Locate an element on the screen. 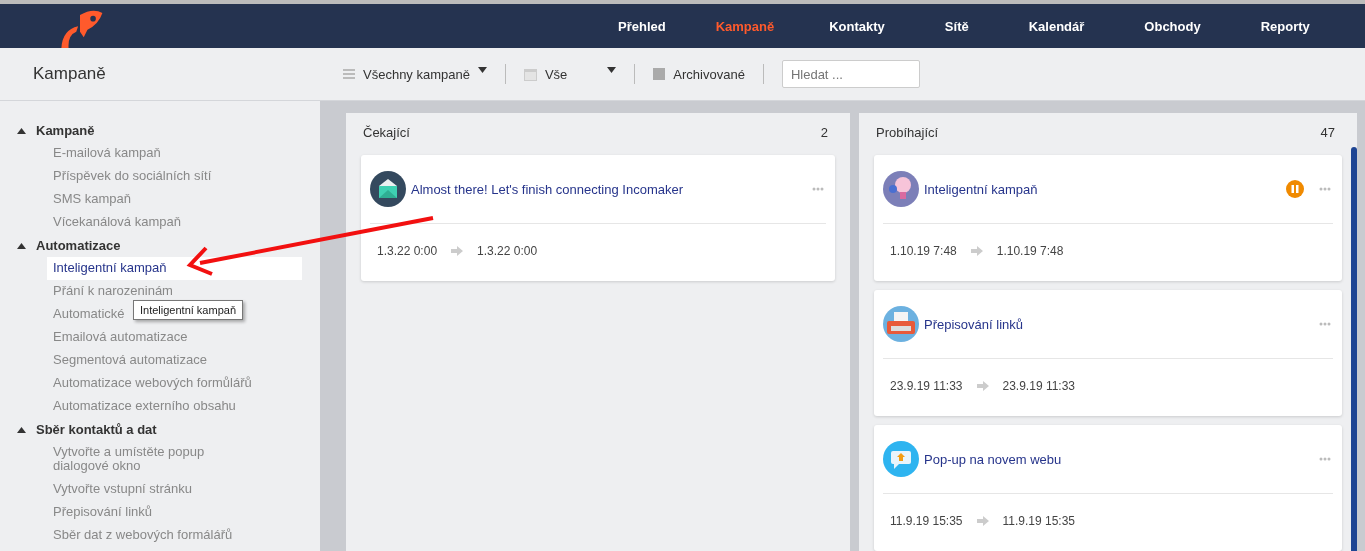 The image size is (1365, 551). page-title: Kampaně is located at coordinates (70, 74).